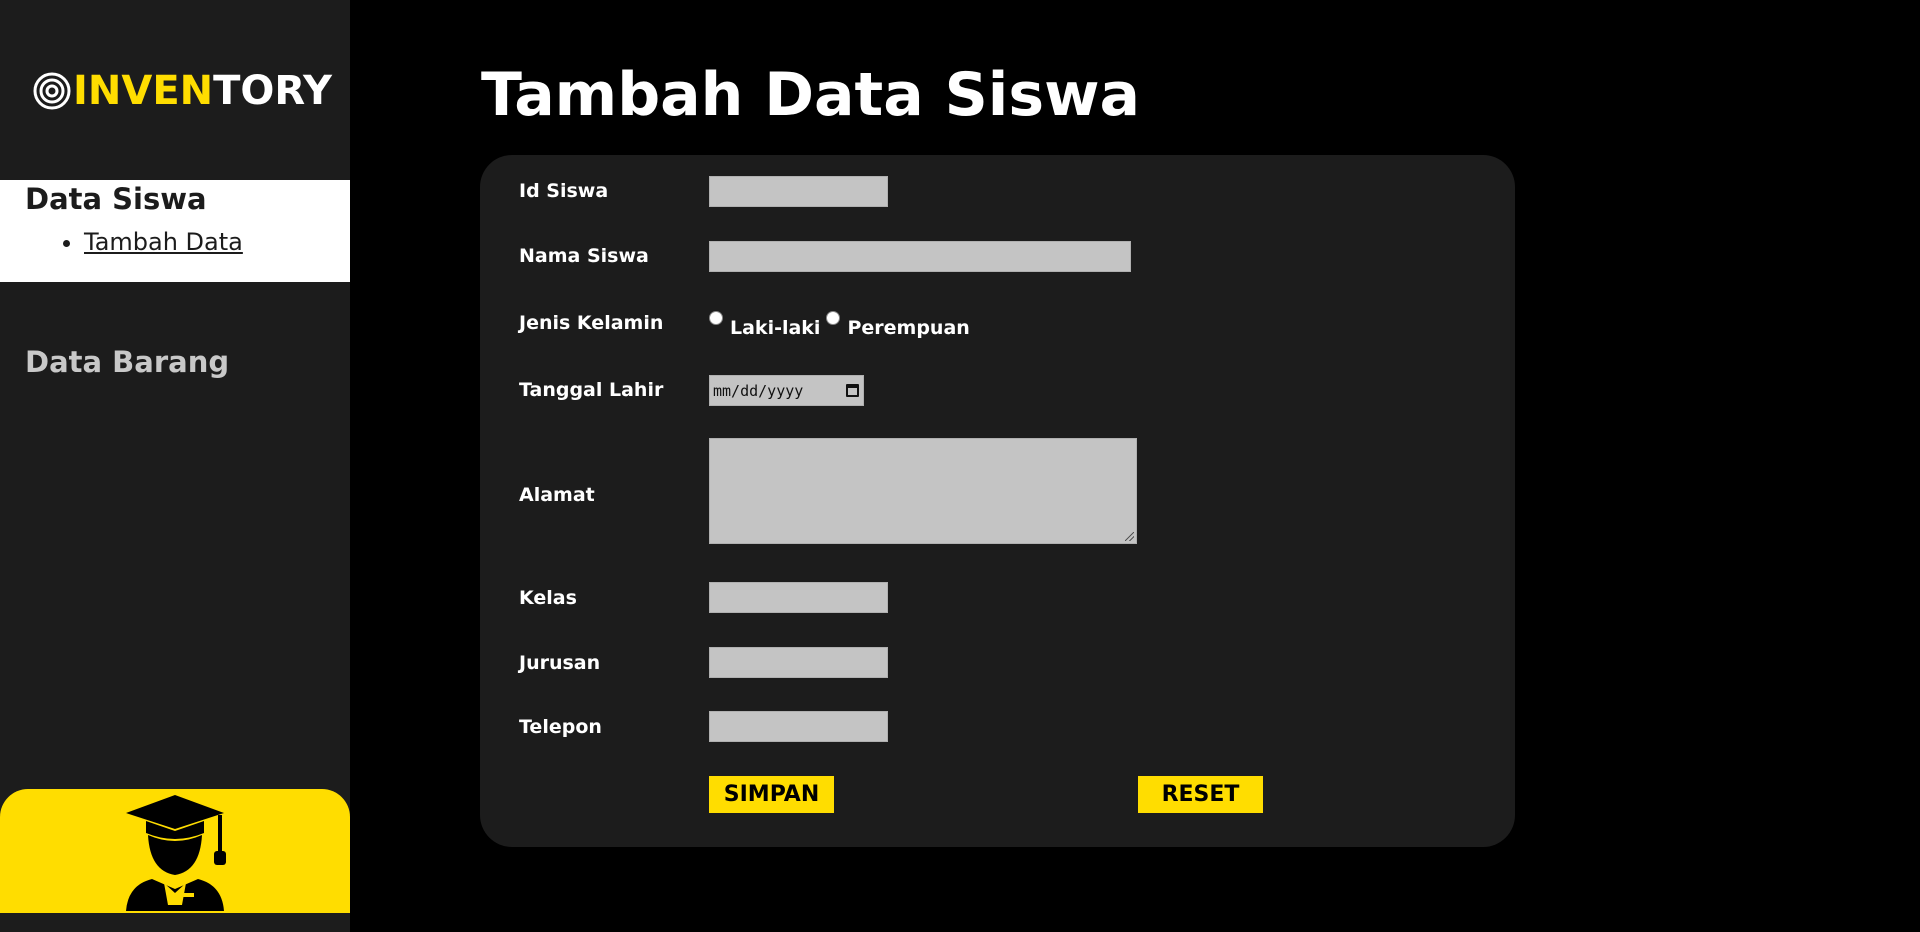 The height and width of the screenshot is (932, 1920). What do you see at coordinates (842, 325) in the screenshot?
I see `gender-radio-group: Laki-laki Perempuan` at bounding box center [842, 325].